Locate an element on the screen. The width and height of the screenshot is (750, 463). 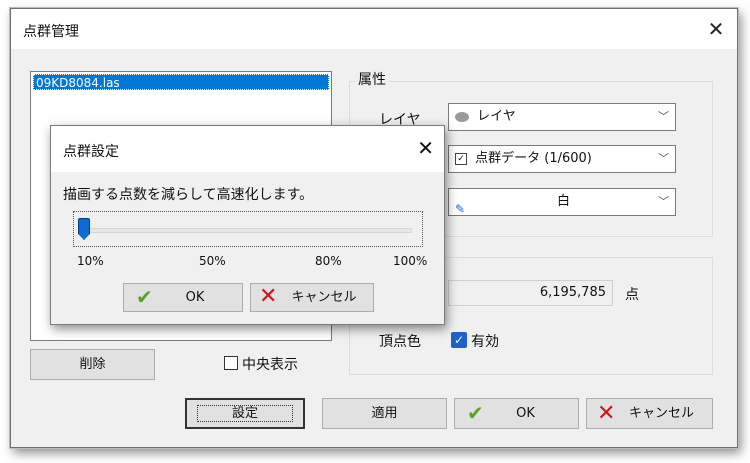
point-density-slider is located at coordinates (248, 229).